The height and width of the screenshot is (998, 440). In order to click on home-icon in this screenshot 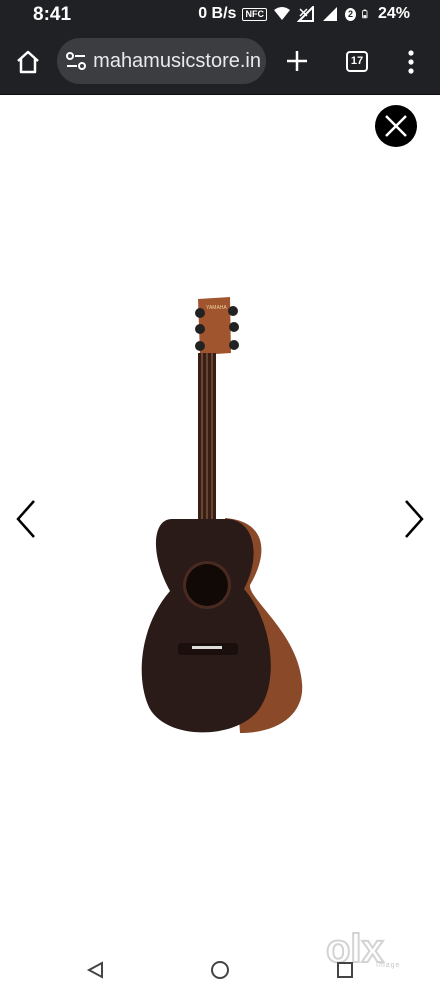, I will do `click(28, 62)`.